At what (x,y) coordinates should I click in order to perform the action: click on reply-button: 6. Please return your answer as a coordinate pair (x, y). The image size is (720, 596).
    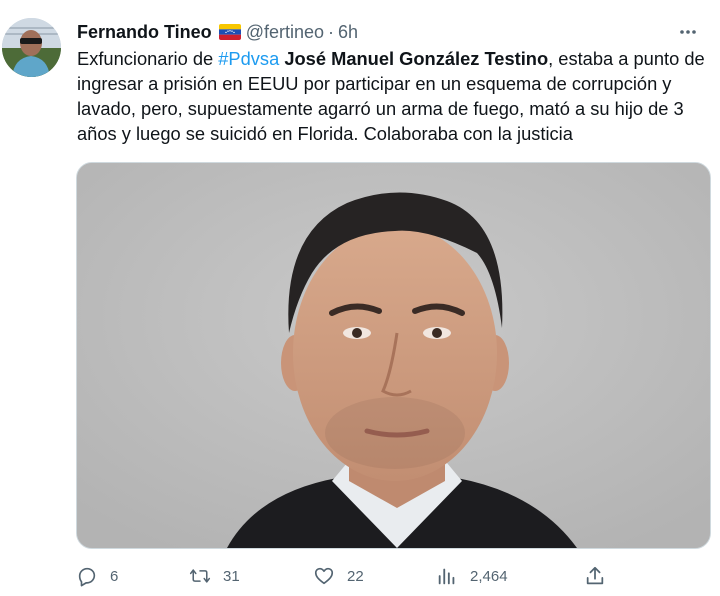
    Looking at the image, I should click on (132, 576).